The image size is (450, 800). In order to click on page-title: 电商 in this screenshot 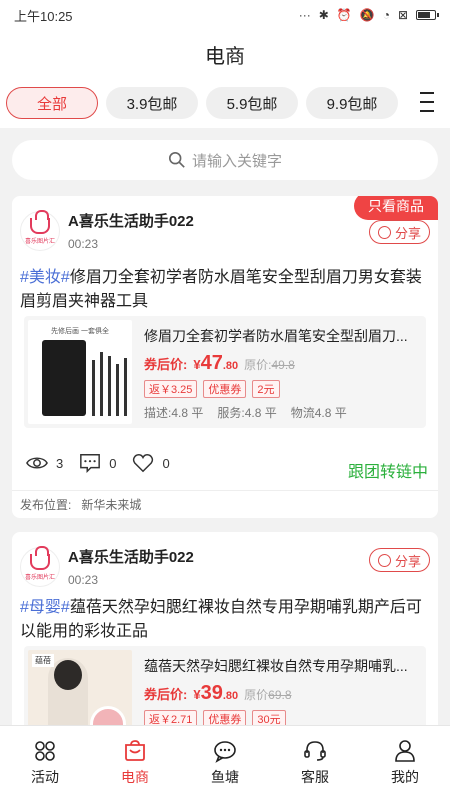, I will do `click(225, 56)`.